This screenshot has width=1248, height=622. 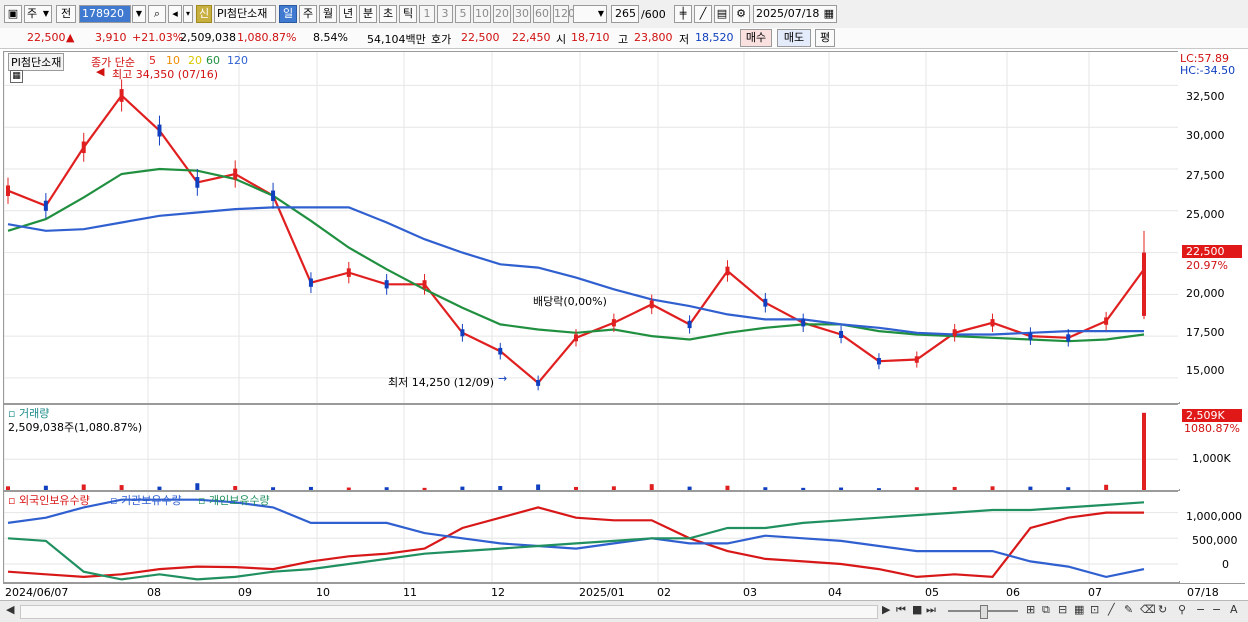 I want to click on volume-chart, so click(x=591, y=447).